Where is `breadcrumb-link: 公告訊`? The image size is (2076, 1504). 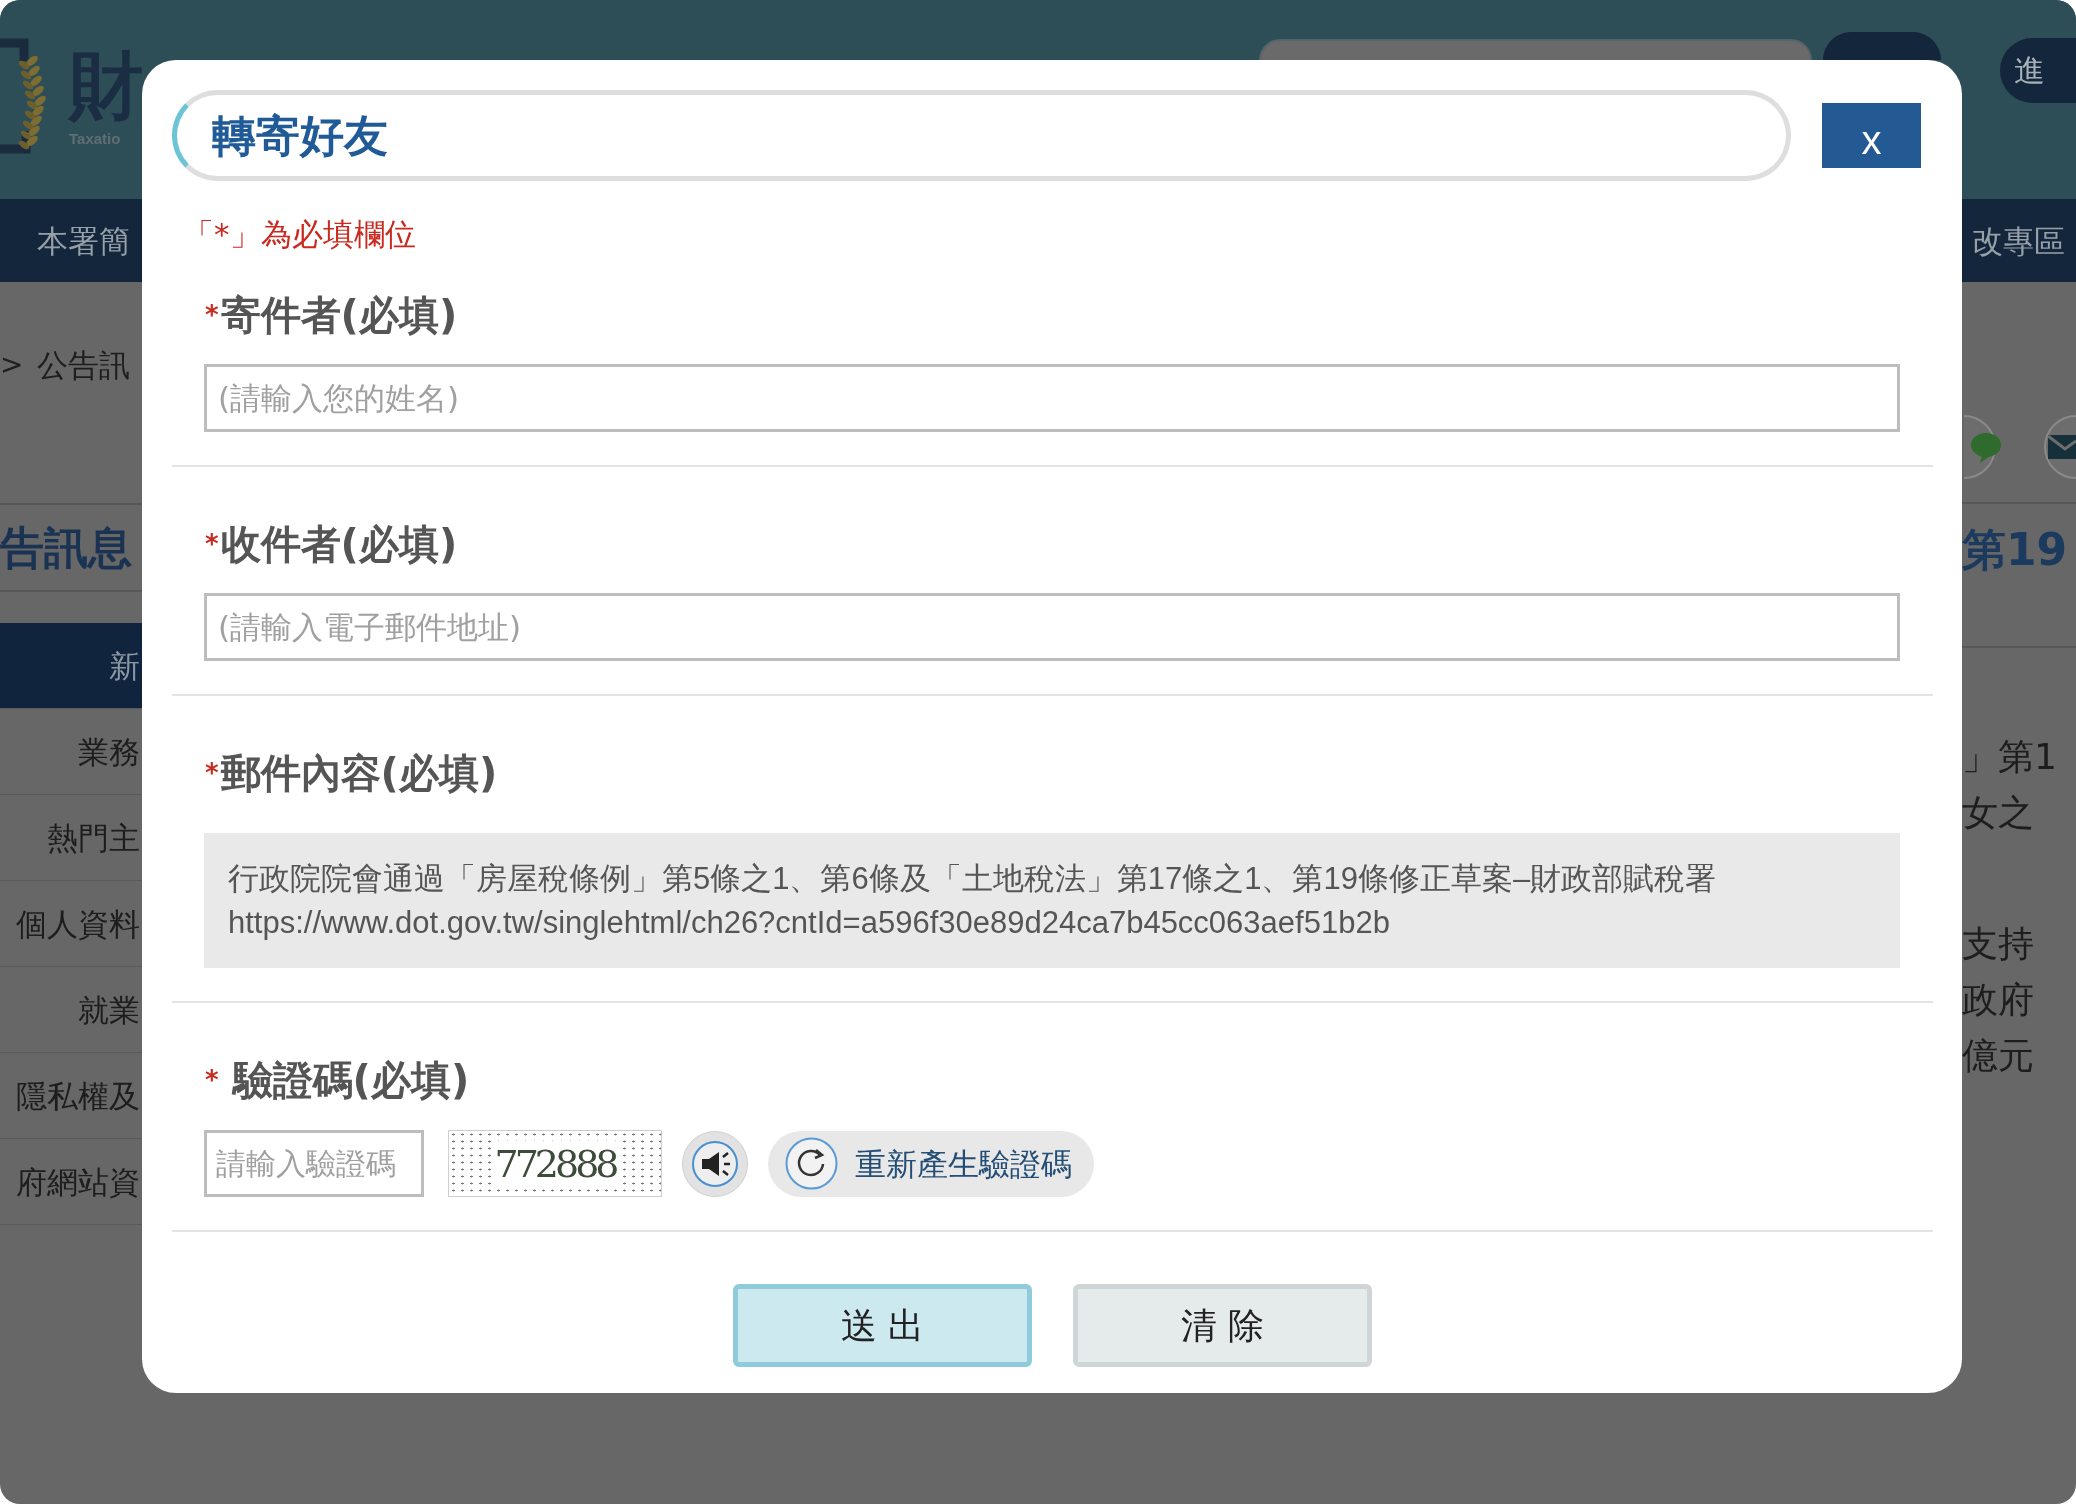 breadcrumb-link: 公告訊 is located at coordinates (83, 365).